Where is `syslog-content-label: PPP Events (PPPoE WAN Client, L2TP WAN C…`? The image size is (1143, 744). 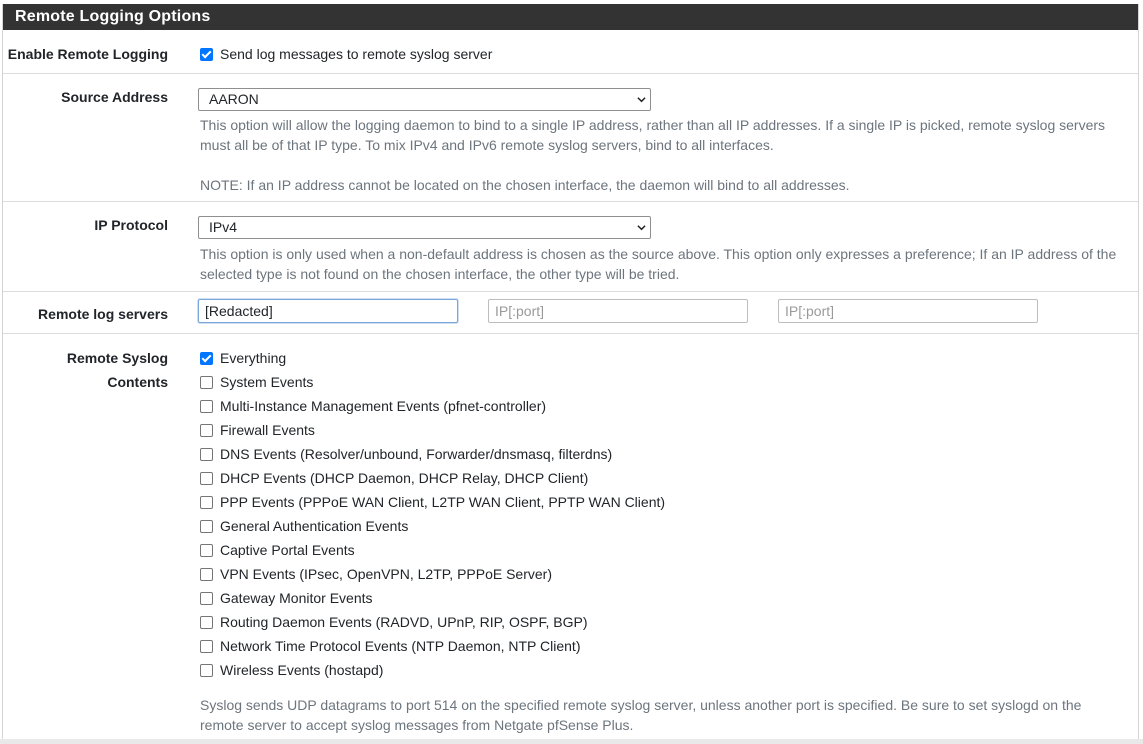
syslog-content-label: PPP Events (PPPoE WAN Client, L2TP WAN C… is located at coordinates (443, 502).